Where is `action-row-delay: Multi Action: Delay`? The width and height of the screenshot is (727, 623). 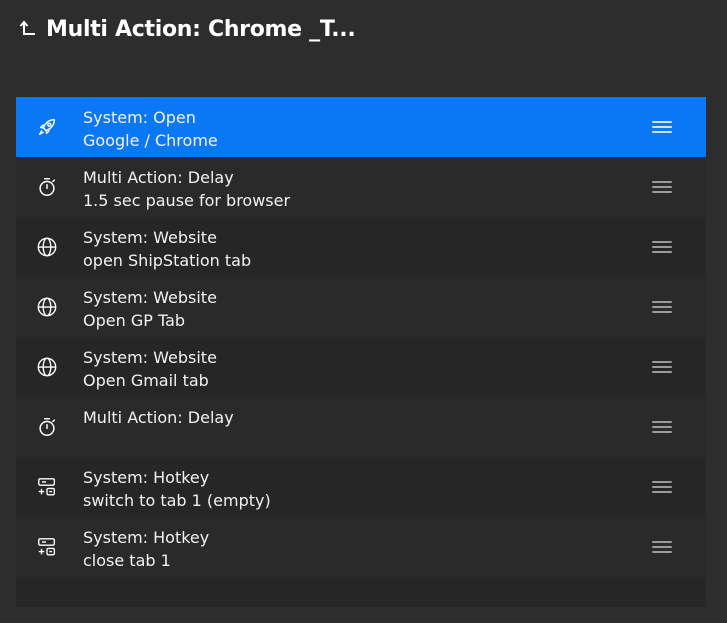
action-row-delay: Multi Action: Delay is located at coordinates (361, 427).